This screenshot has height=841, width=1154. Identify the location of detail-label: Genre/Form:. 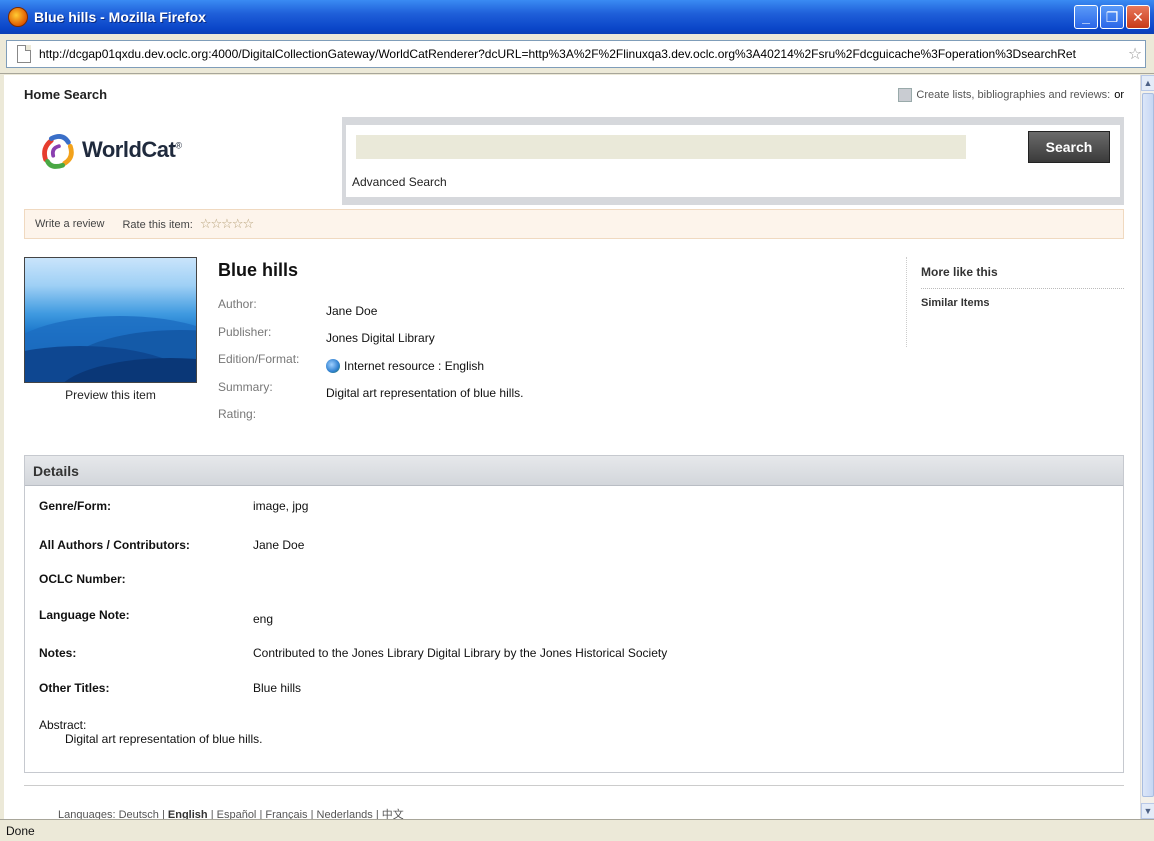
(75, 506).